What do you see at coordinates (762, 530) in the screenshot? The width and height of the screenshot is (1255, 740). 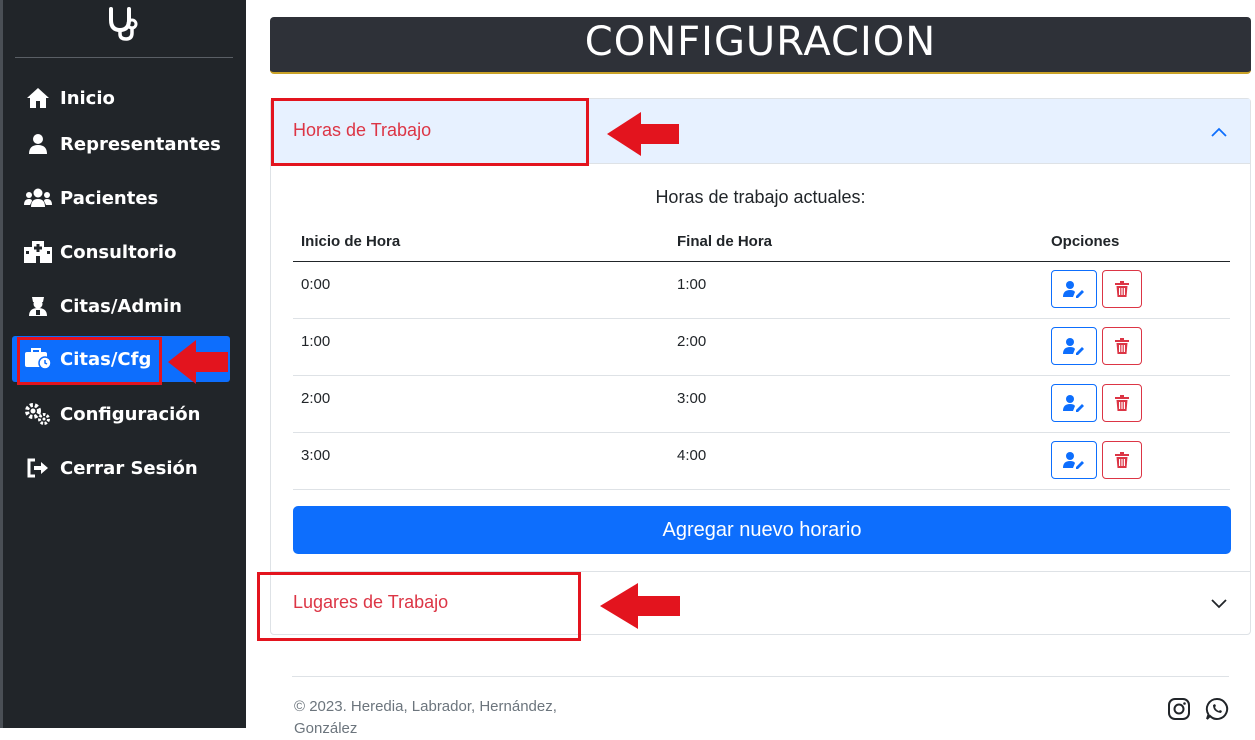 I see `add-schedule-button: Agregar nuevo horario` at bounding box center [762, 530].